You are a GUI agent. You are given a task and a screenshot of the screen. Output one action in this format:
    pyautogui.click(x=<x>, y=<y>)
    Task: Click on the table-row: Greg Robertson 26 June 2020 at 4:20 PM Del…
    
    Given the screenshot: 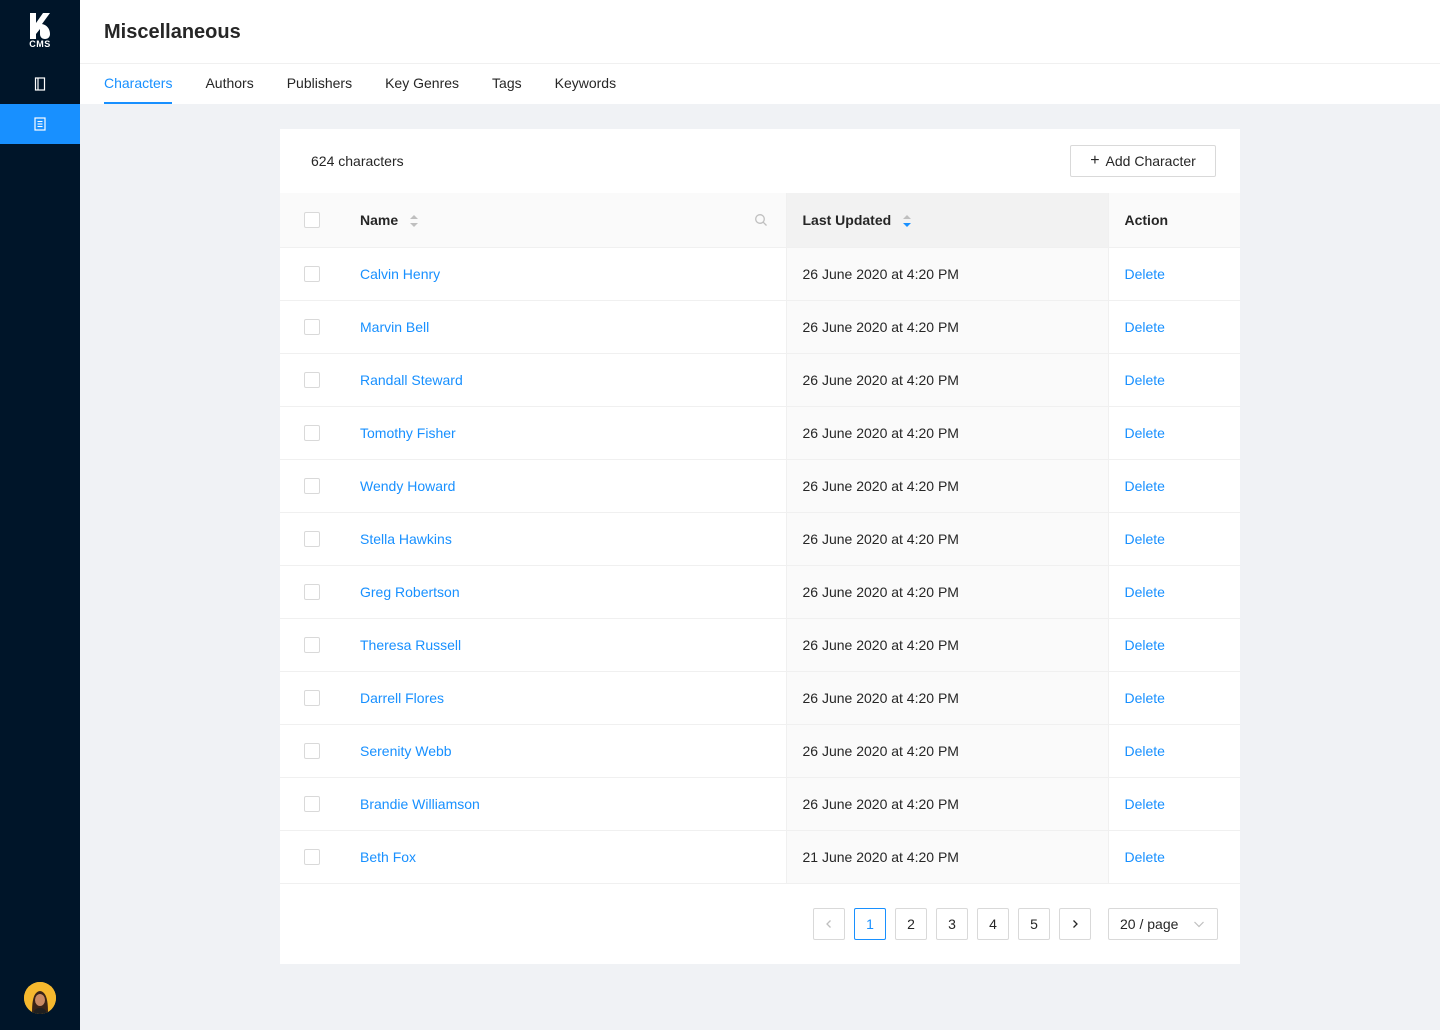 What is the action you would take?
    pyautogui.click(x=760, y=592)
    